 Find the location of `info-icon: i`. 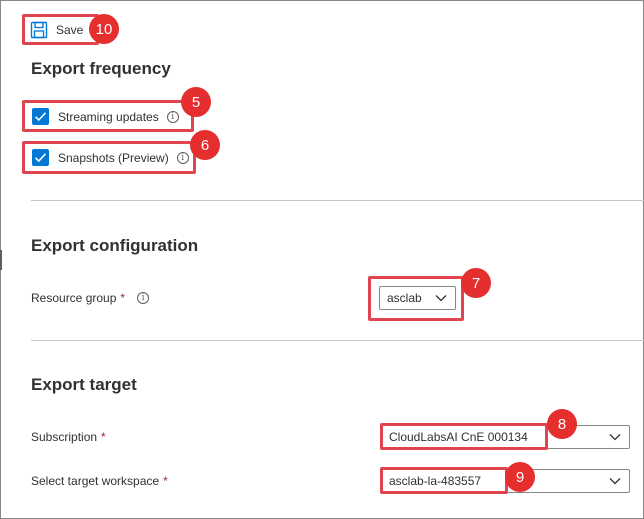

info-icon: i is located at coordinates (143, 298).